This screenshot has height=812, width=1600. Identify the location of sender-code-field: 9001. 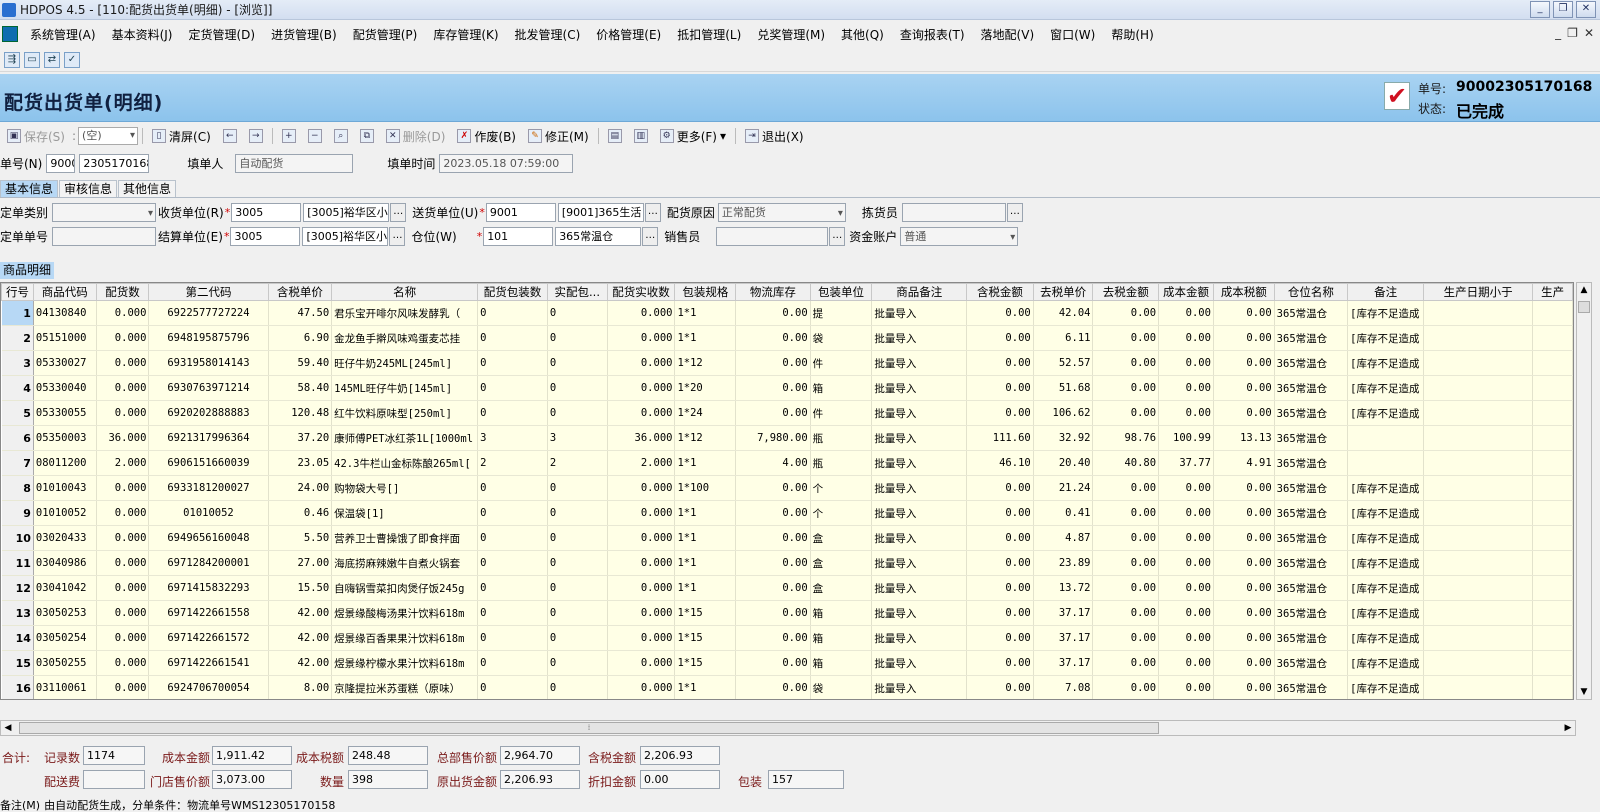
(520, 212).